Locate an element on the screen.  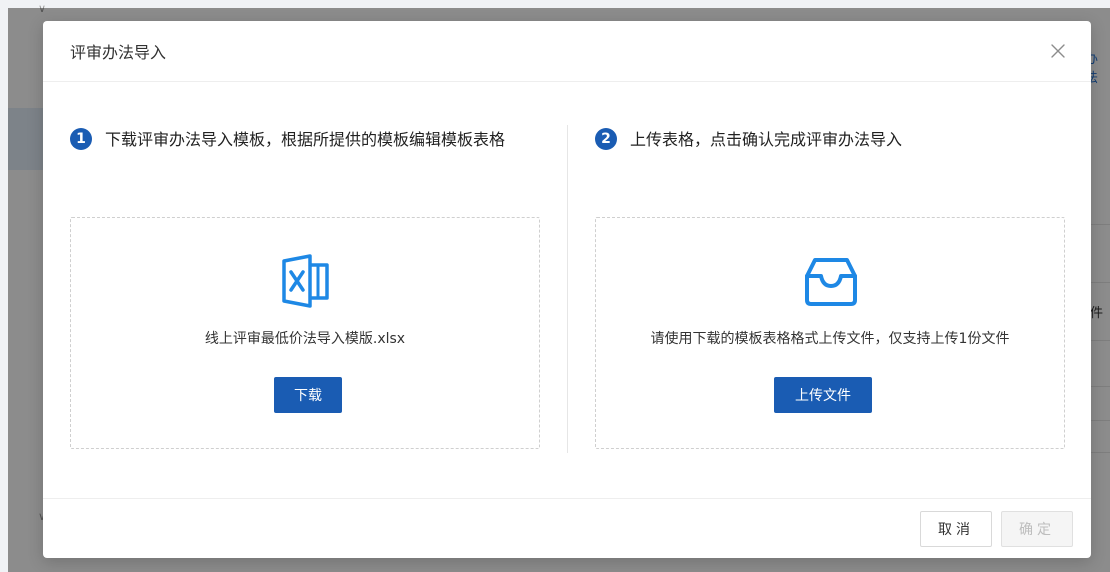
upload-file-button: 上传文件 is located at coordinates (823, 395).